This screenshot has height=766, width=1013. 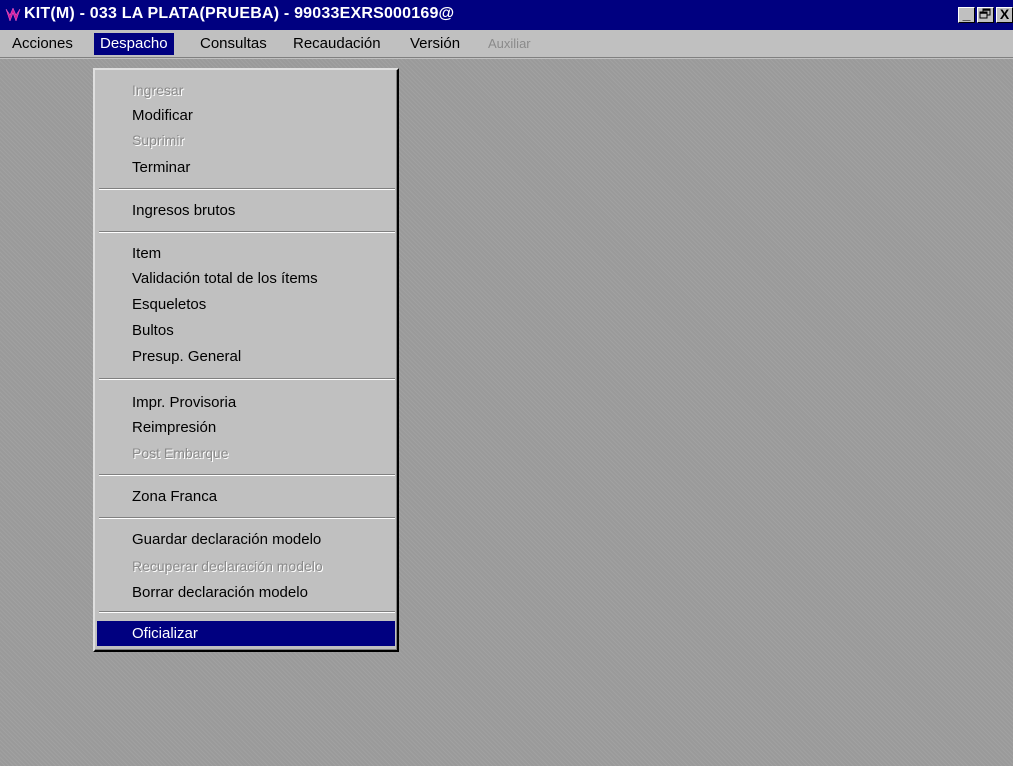 I want to click on menu-acciones: Acciones, so click(x=42, y=44).